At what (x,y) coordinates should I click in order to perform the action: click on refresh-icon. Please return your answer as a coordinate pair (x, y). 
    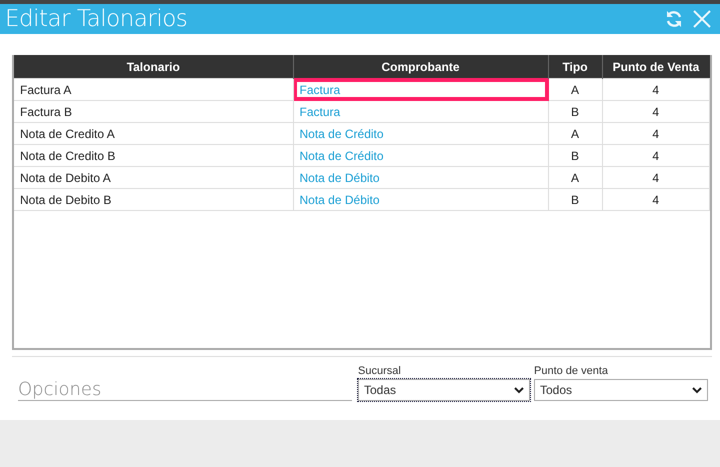
    Looking at the image, I should click on (674, 19).